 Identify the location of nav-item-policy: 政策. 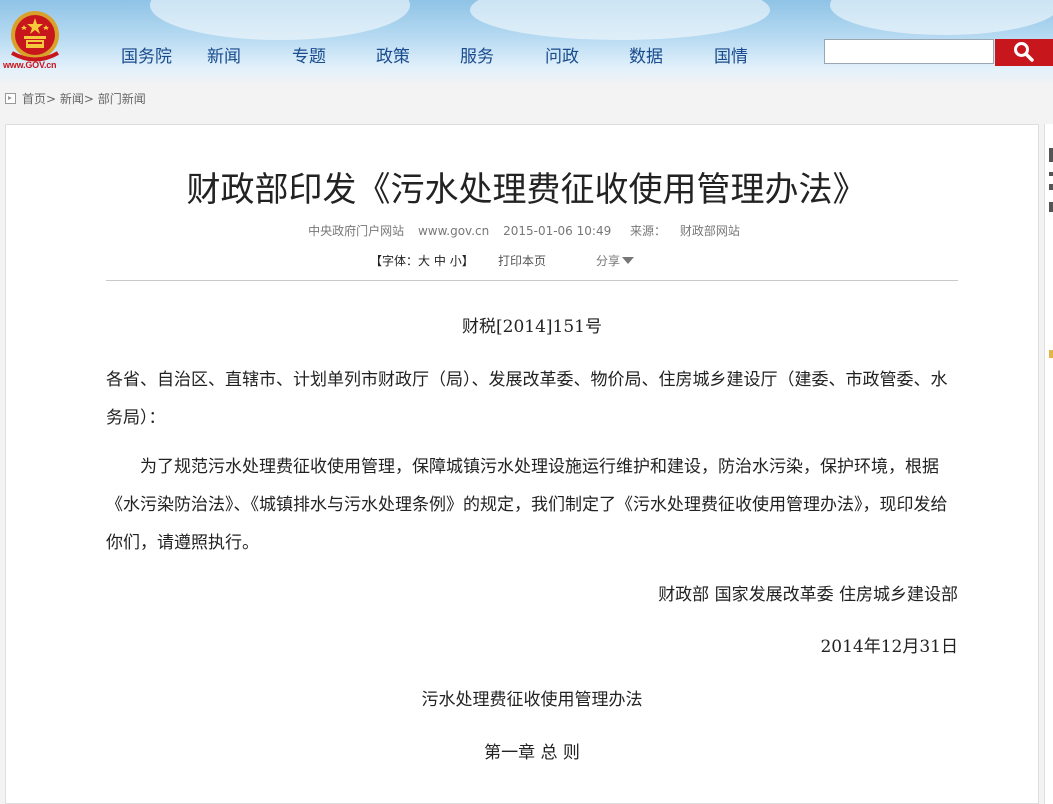
(393, 54).